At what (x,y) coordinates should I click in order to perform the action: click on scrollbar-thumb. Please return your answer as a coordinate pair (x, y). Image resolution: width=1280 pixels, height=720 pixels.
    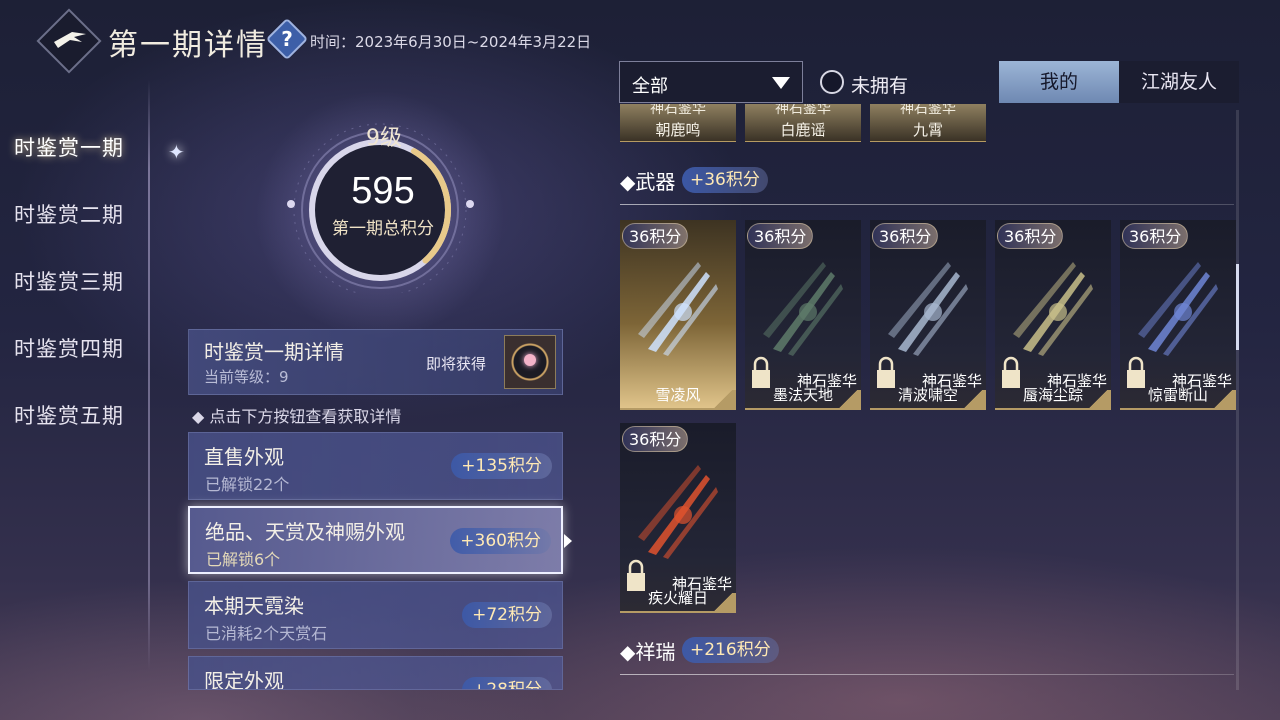
    Looking at the image, I should click on (1237, 307).